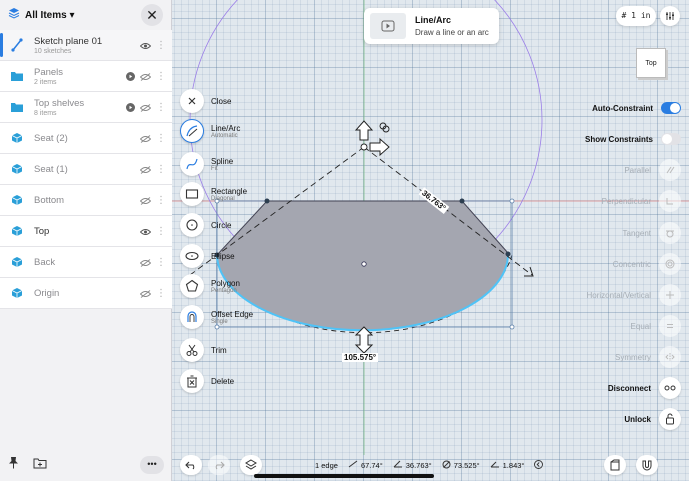 This screenshot has height=481, width=689. I want to click on add-folder-icon, so click(40, 465).